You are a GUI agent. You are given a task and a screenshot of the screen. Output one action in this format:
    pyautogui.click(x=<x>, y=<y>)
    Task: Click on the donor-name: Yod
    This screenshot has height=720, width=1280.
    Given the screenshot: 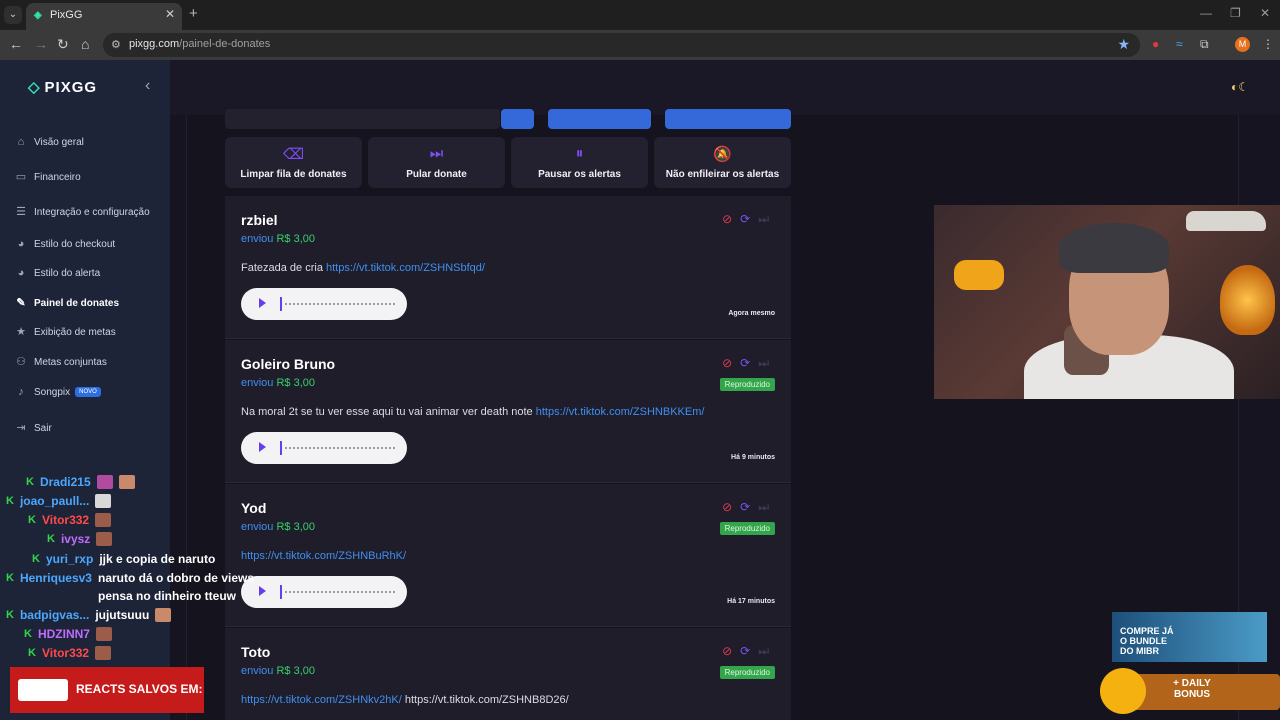 What is the action you would take?
    pyautogui.click(x=254, y=508)
    